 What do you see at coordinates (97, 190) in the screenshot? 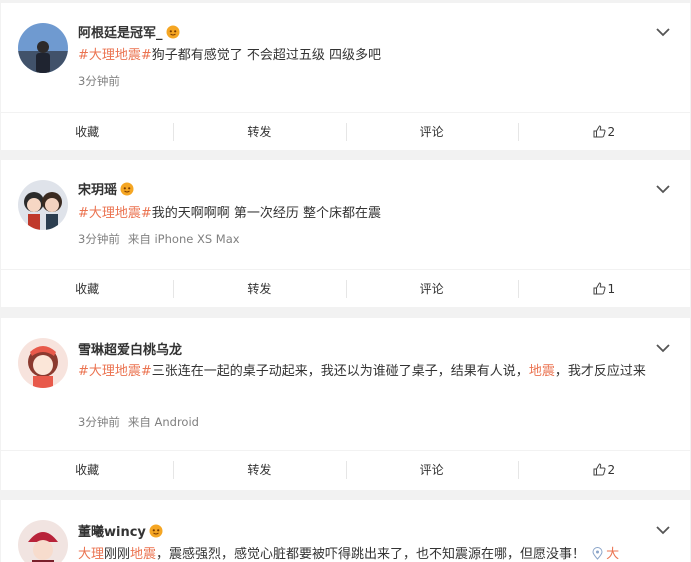
I see `username: 宋玥瑶` at bounding box center [97, 190].